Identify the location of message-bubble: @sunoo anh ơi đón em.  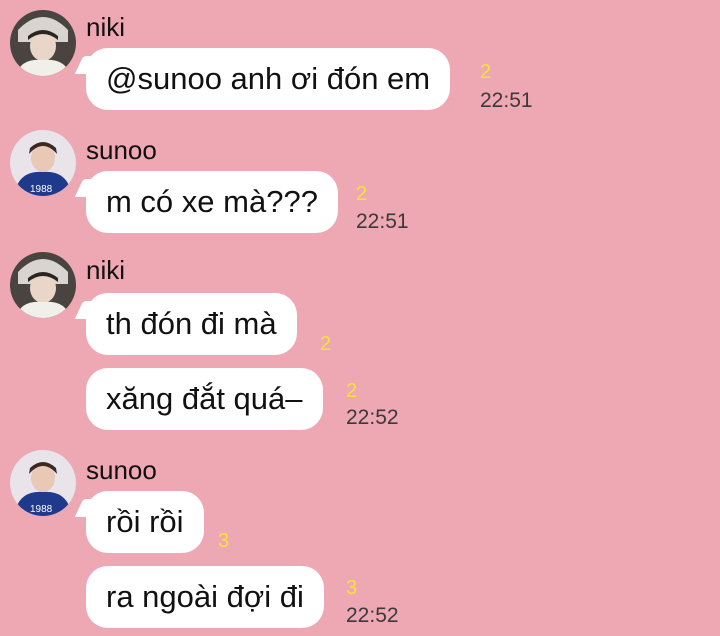
(268, 79).